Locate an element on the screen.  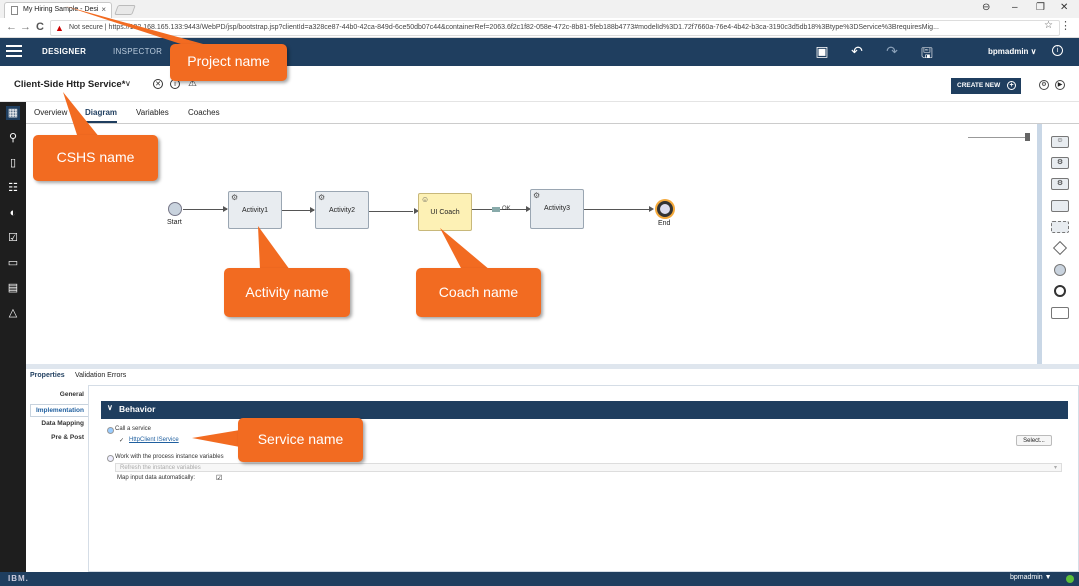
project-name-pointer is located at coordinates (139, 26).